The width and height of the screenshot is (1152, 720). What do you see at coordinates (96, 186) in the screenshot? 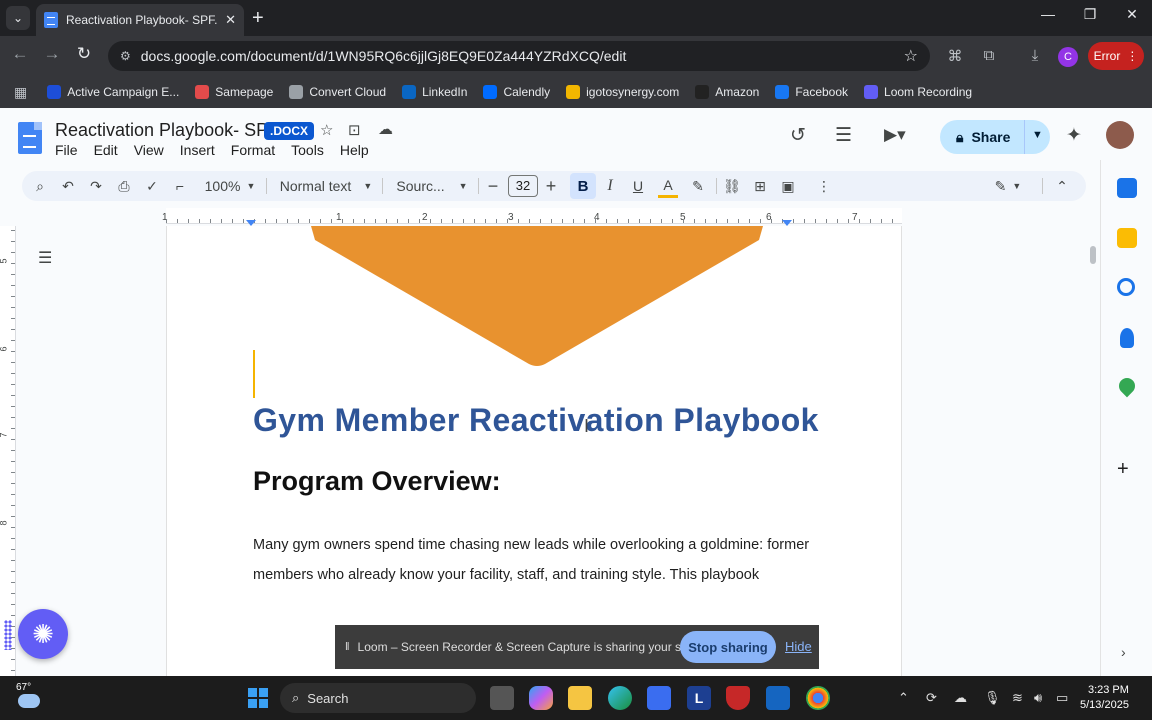
I see `redo-icon: ↷` at bounding box center [96, 186].